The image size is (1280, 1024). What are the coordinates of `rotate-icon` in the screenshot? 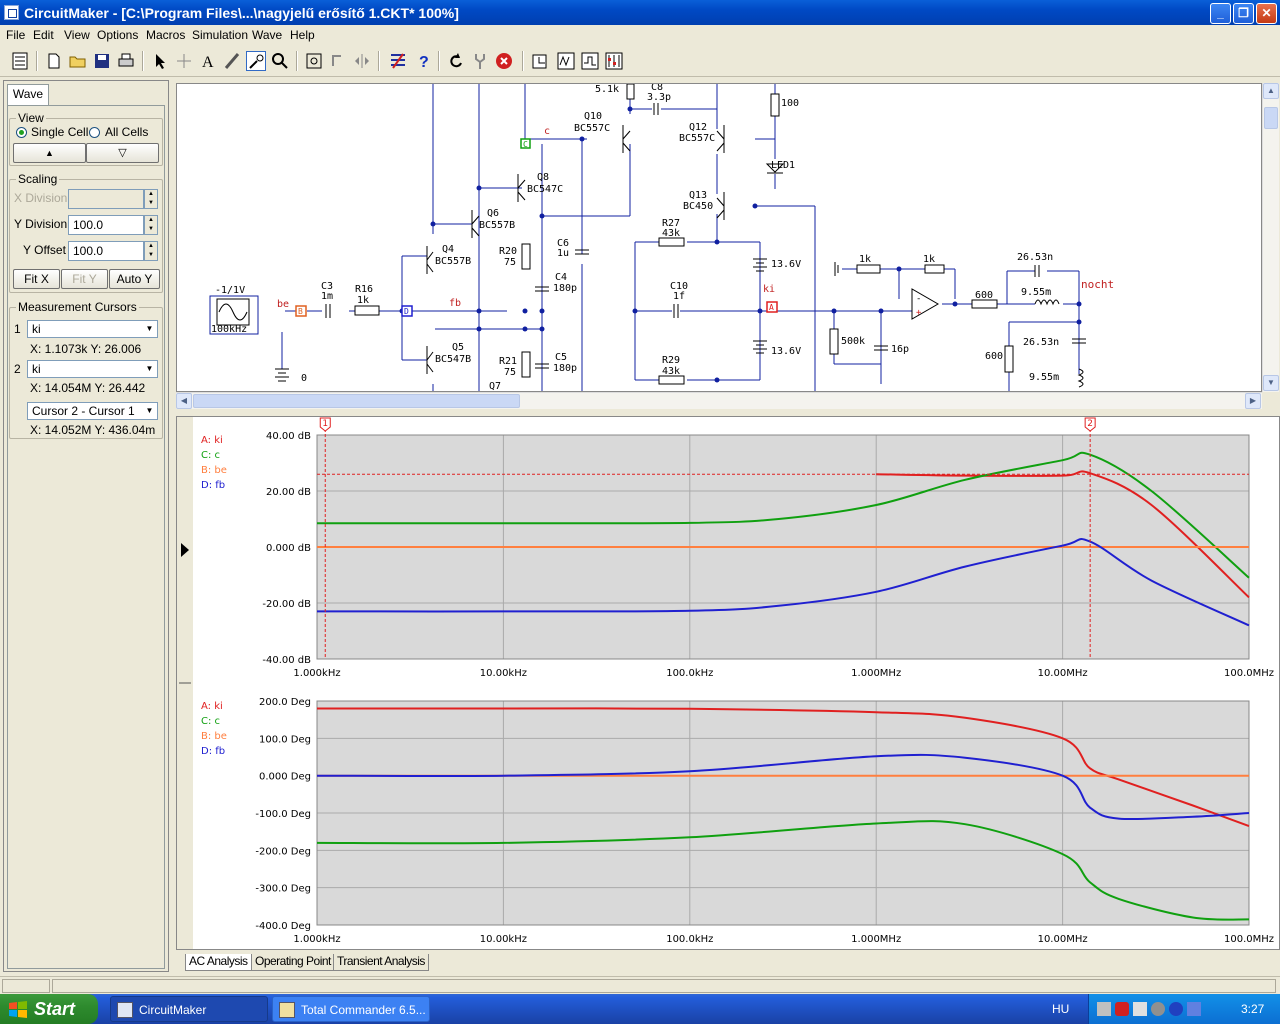 It's located at (338, 61).